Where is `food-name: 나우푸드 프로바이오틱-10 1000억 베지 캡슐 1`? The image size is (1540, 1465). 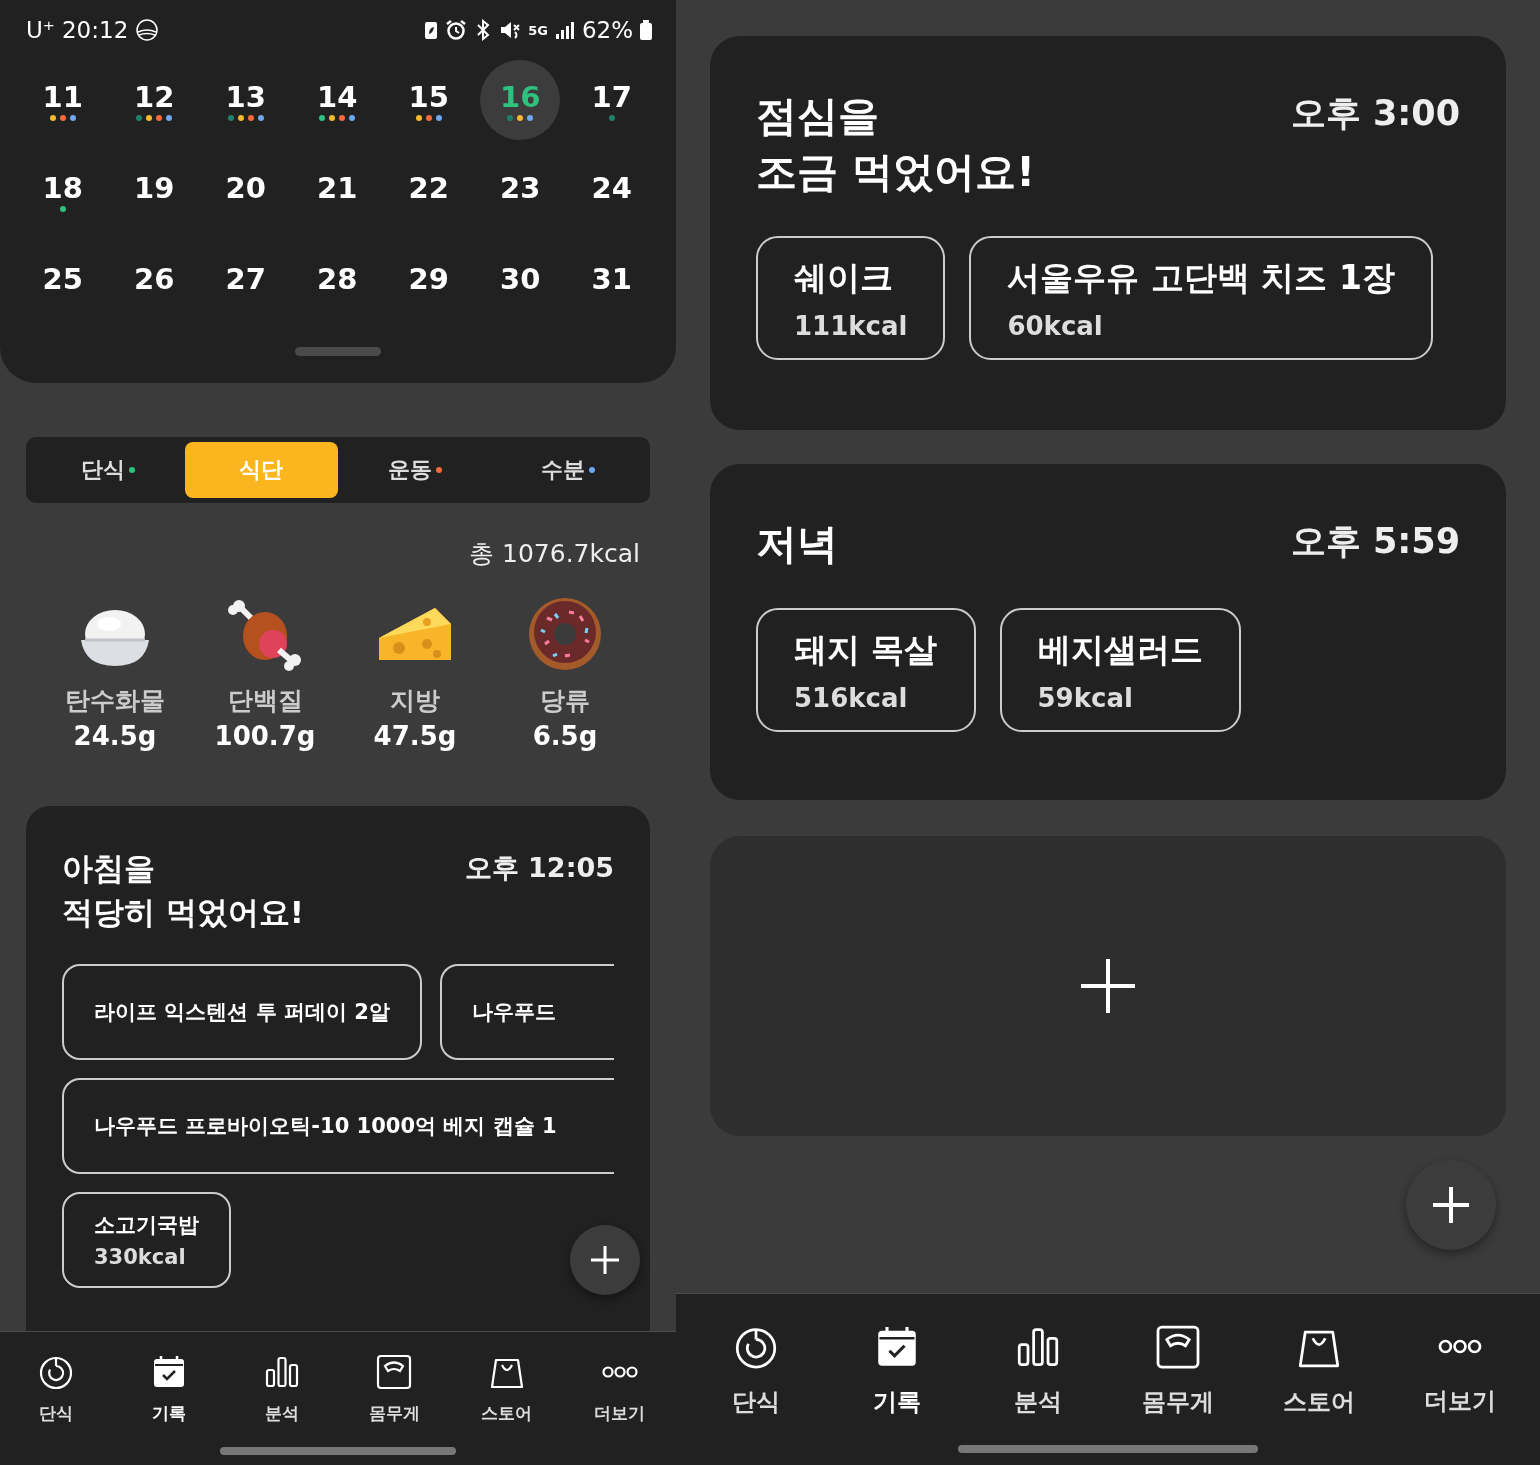 food-name: 나우푸드 프로바이오틱-10 1000억 베지 캡슐 1 is located at coordinates (326, 1126).